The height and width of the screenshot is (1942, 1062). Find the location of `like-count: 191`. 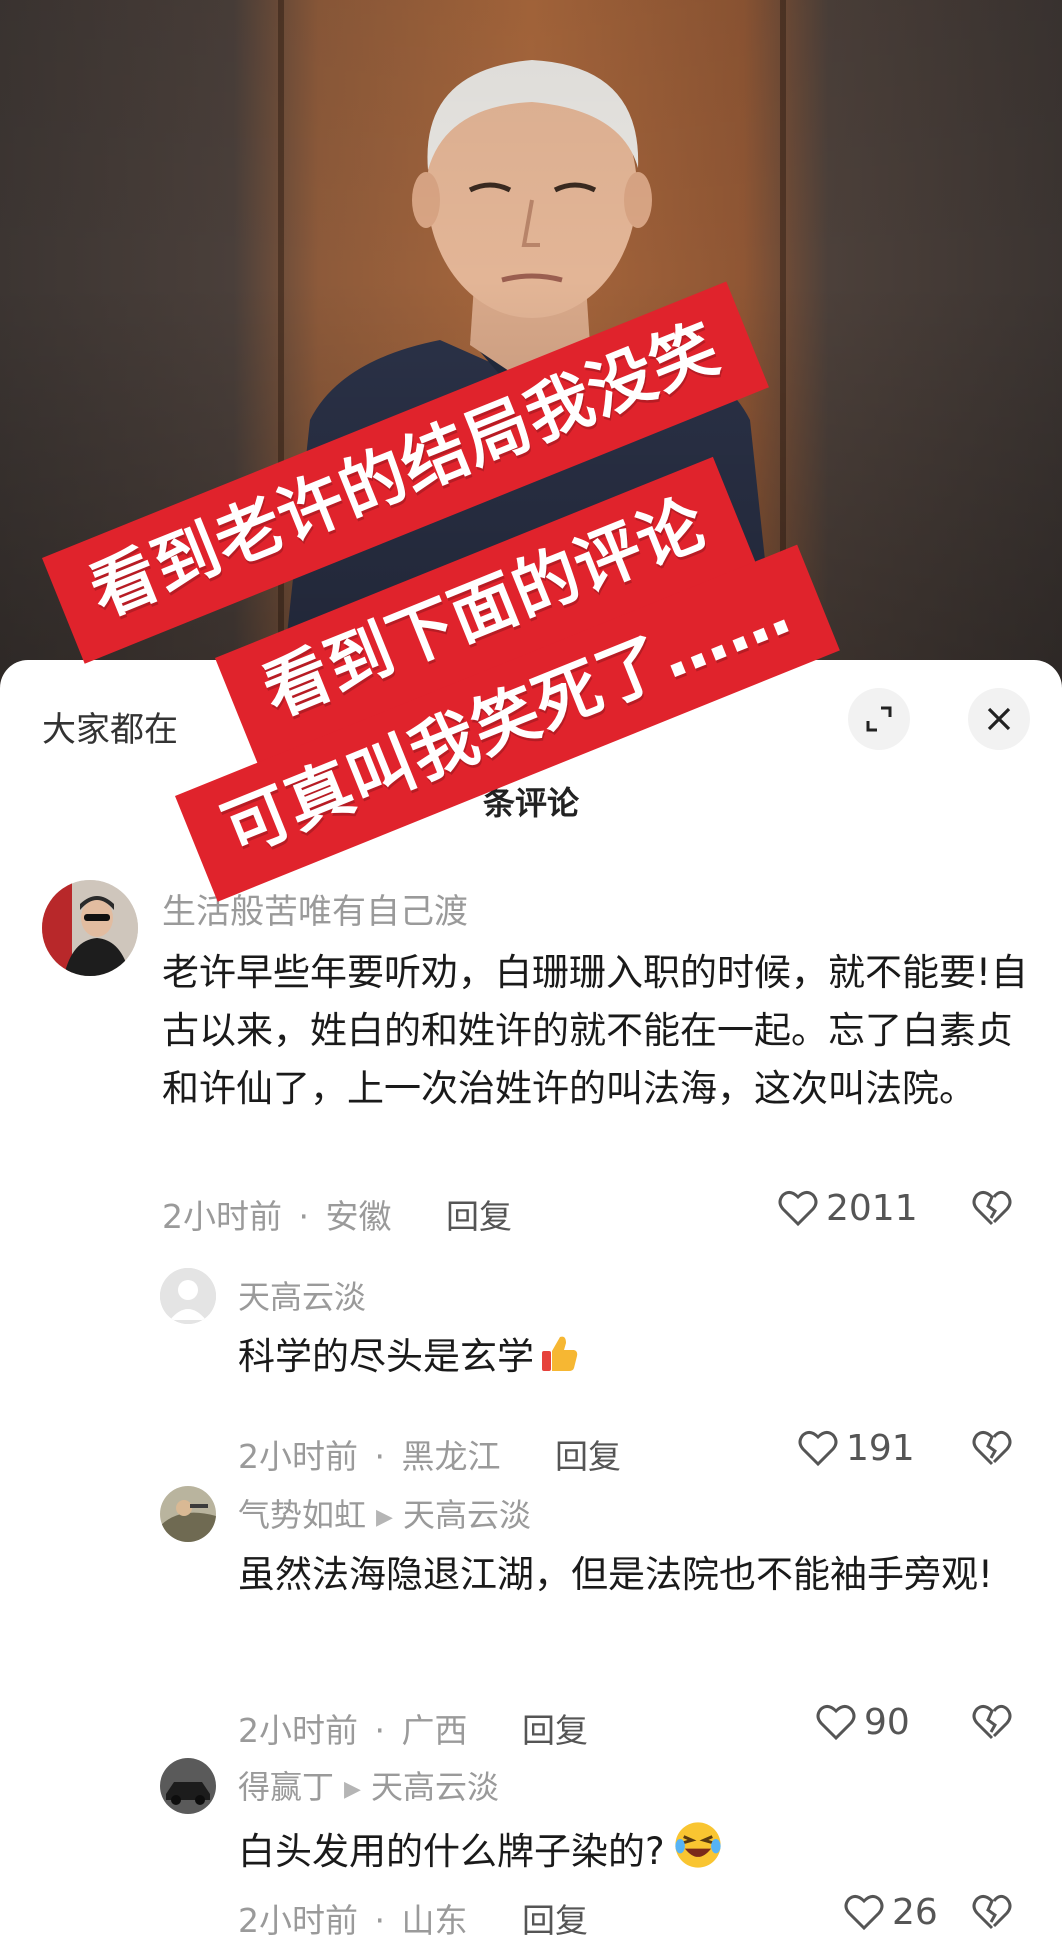

like-count: 191 is located at coordinates (880, 1448).